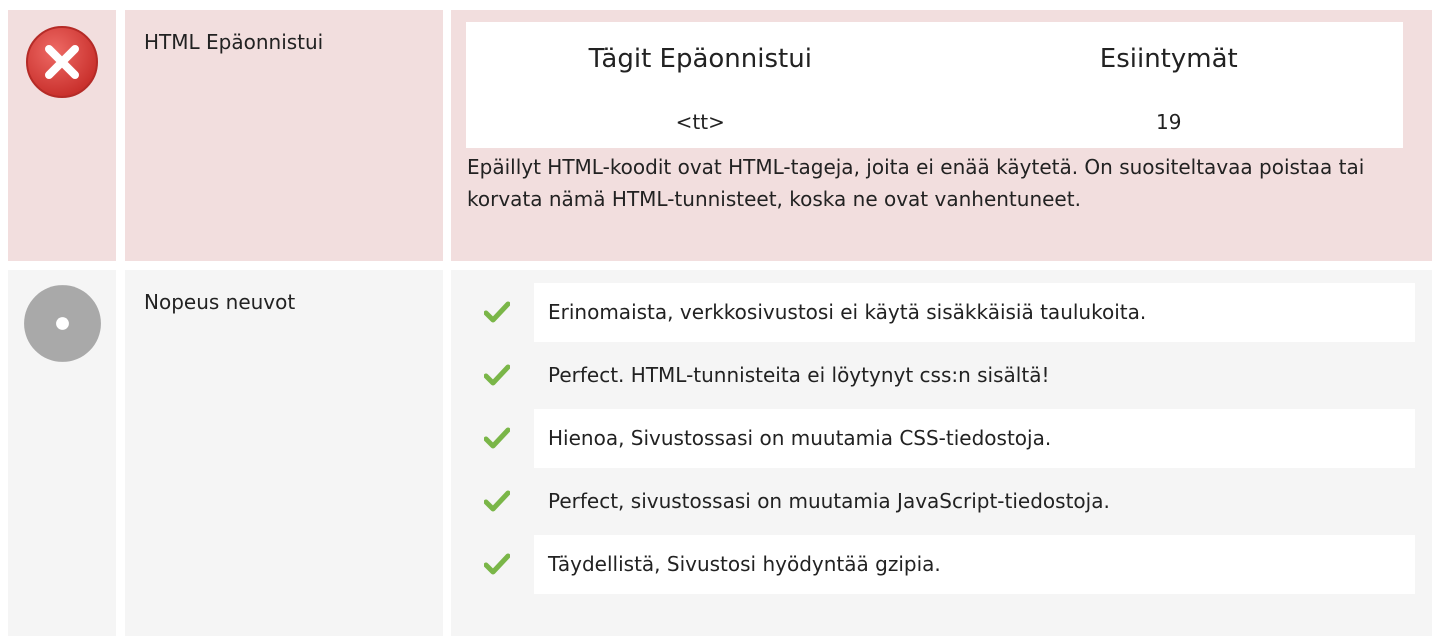  I want to click on failed-tags-table: Tägit Epäonnistui Esiintymät <tt> 19, so click(934, 85).